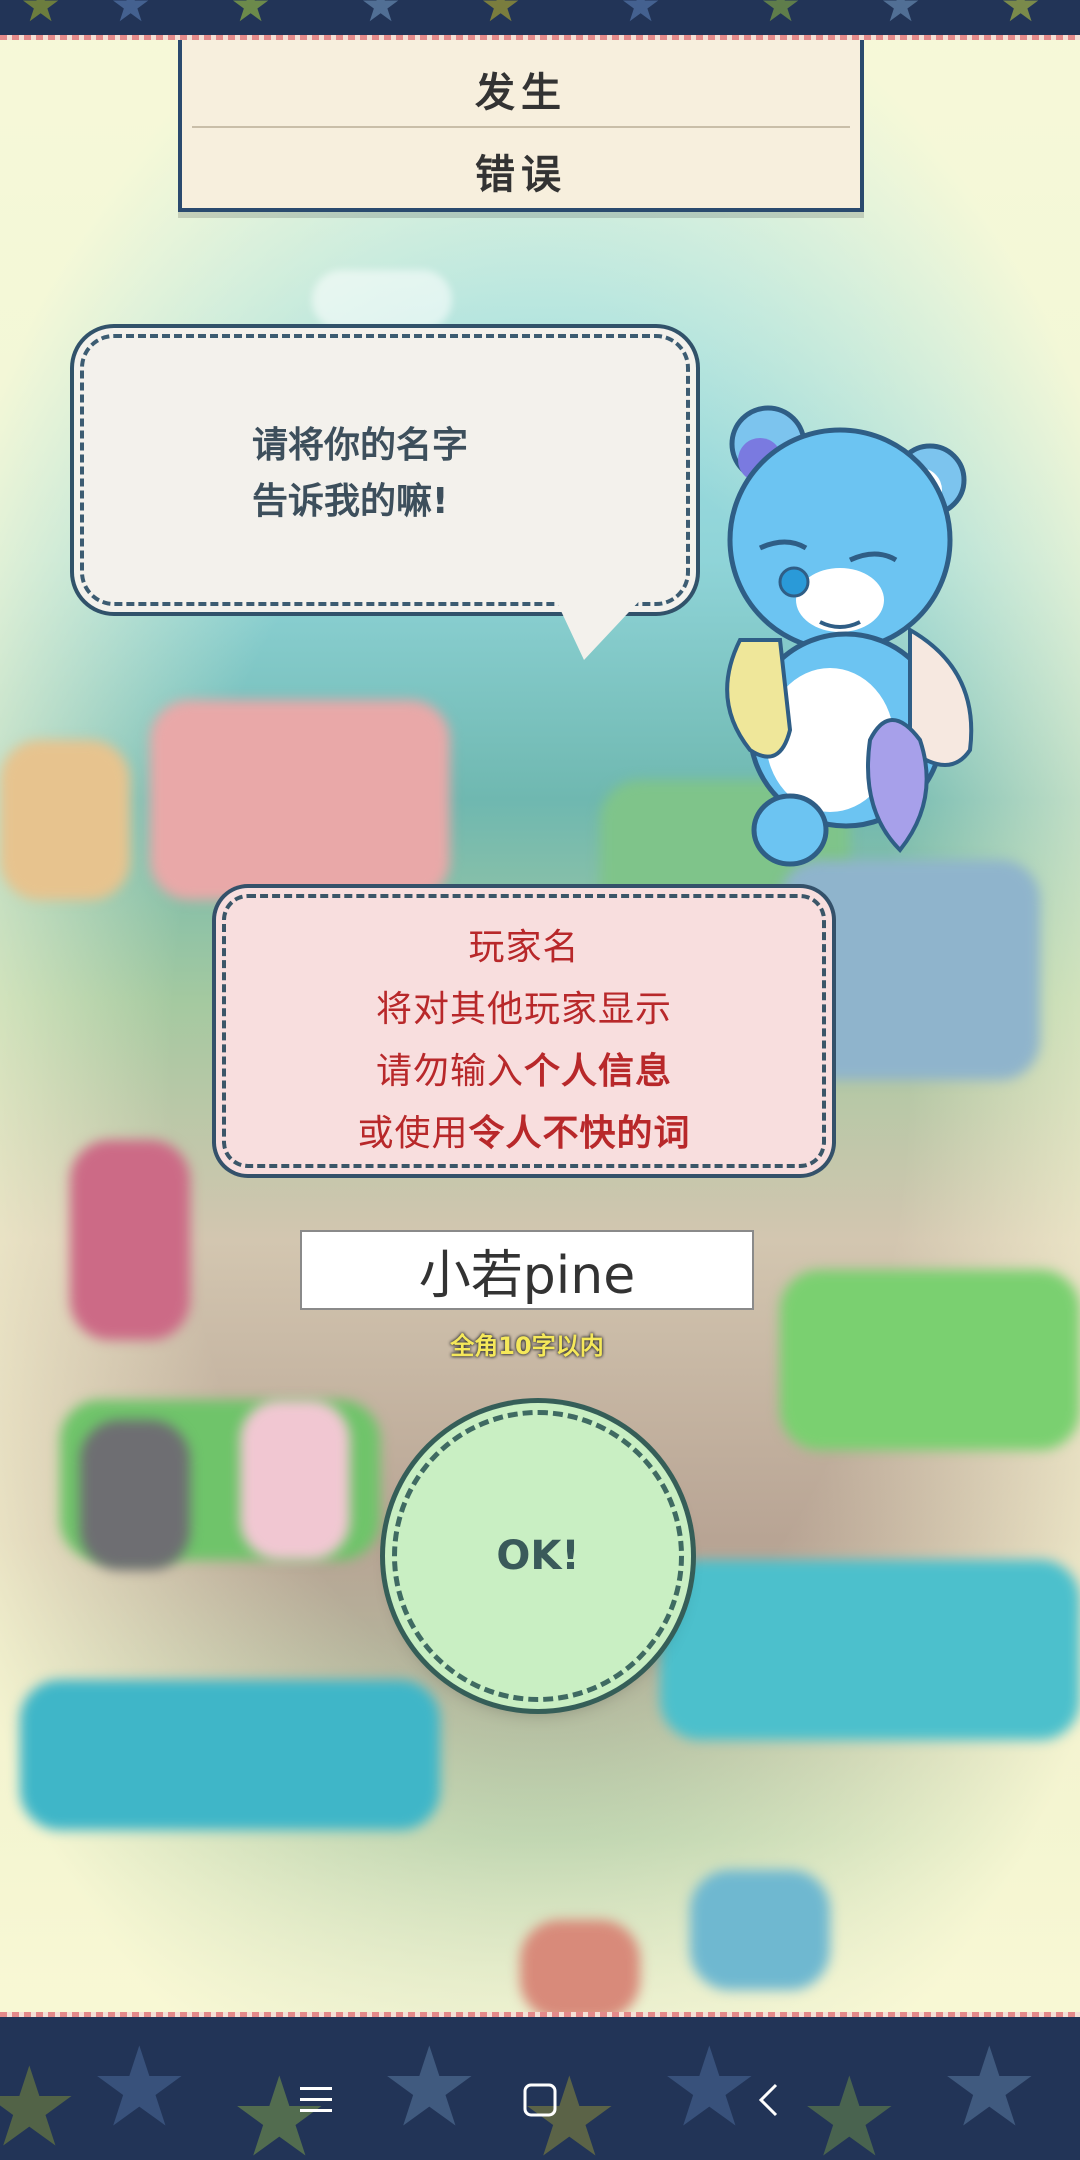 The width and height of the screenshot is (1080, 2160). Describe the element at coordinates (350, 501) in the screenshot. I see `speech-line-2: 告诉我的嘛!` at that location.